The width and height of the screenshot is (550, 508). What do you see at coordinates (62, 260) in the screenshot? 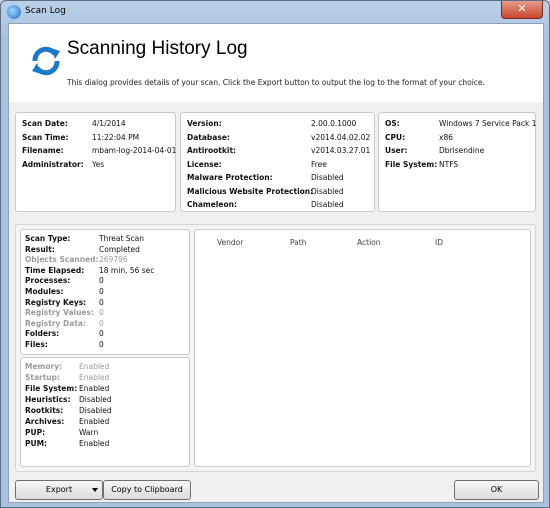
I see `field-label: Objects Scanned:` at bounding box center [62, 260].